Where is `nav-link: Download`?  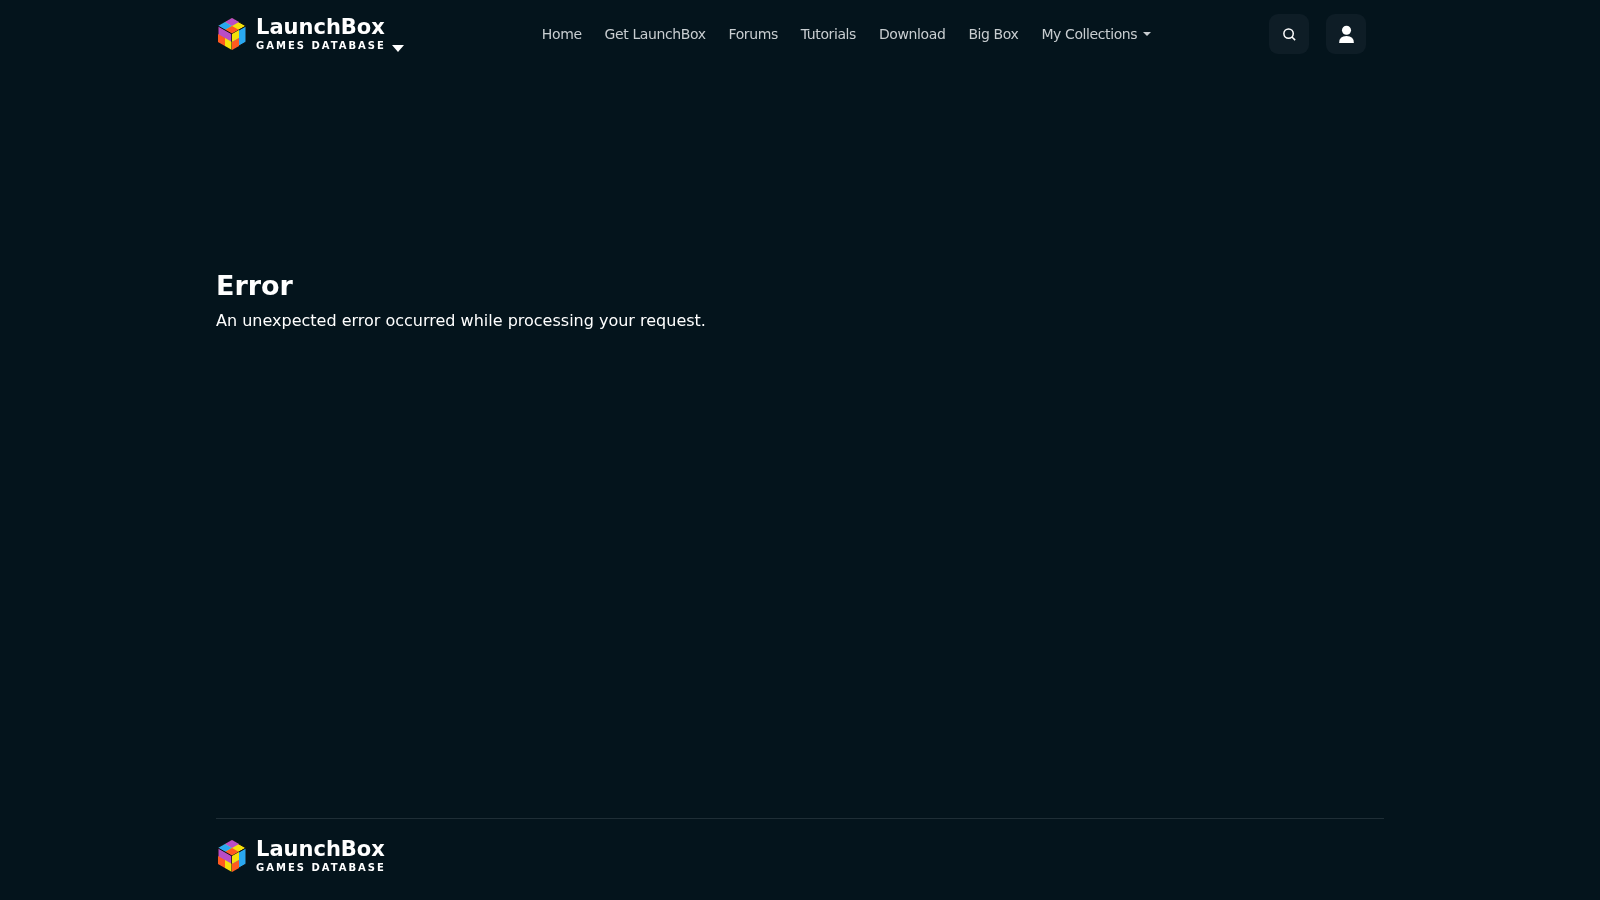 nav-link: Download is located at coordinates (912, 34).